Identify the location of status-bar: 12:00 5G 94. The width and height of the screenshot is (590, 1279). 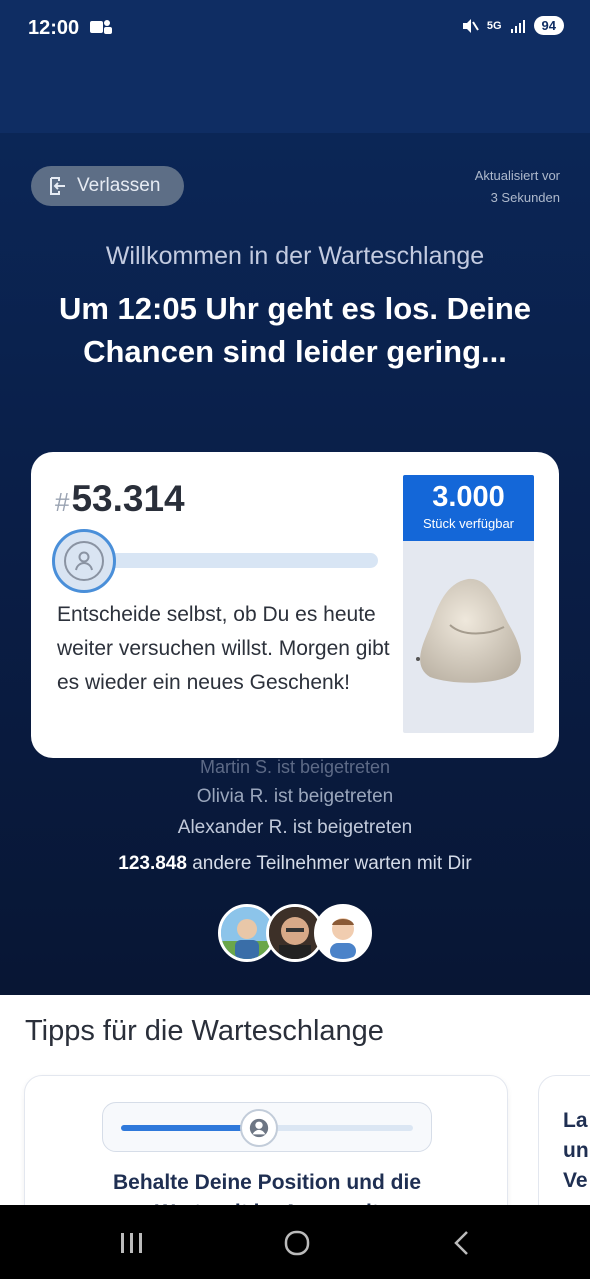
(295, 30).